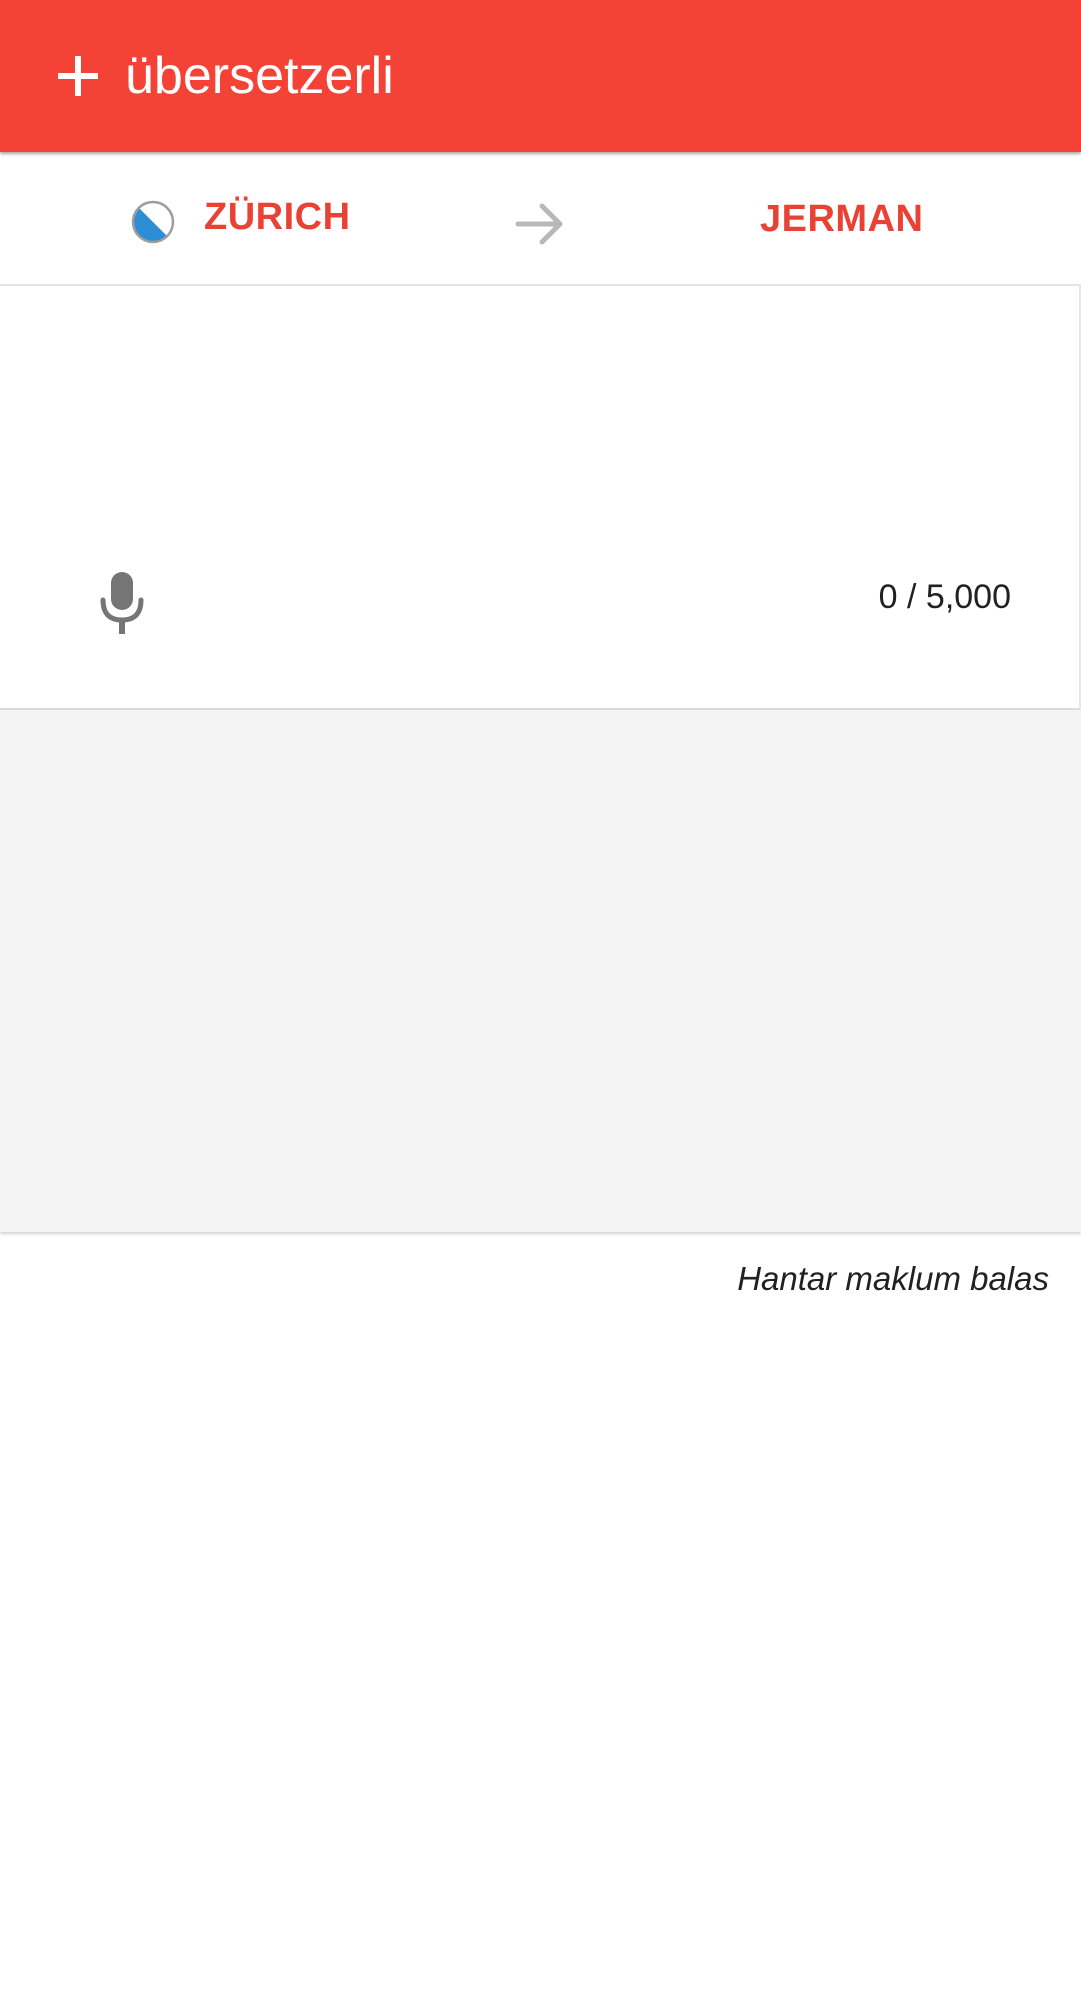 This screenshot has width=1081, height=2000. I want to click on source-language-button: ZÜRICH, so click(240, 217).